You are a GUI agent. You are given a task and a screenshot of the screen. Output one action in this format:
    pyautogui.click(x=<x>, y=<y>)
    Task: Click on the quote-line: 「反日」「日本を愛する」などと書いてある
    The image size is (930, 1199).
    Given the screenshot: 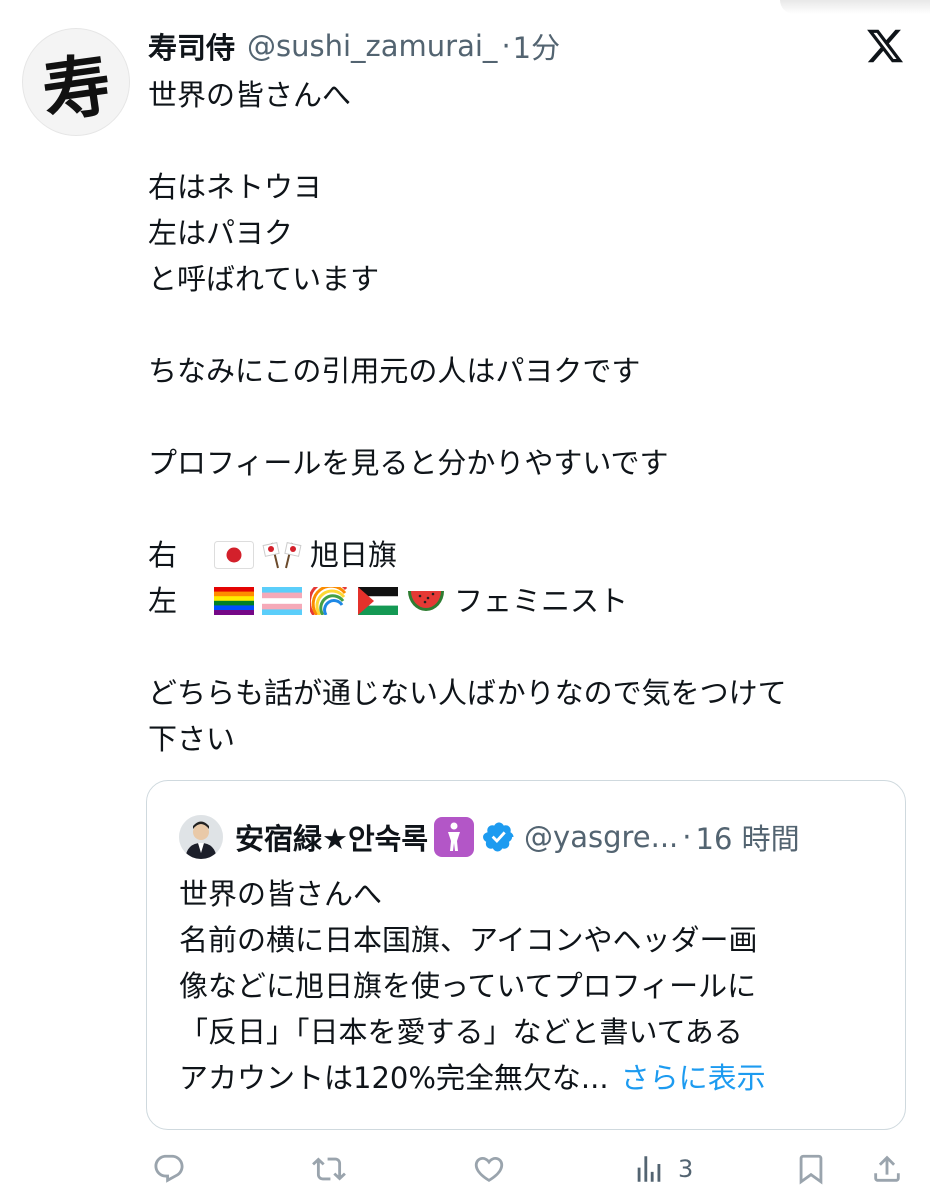 What is the action you would take?
    pyautogui.click(x=461, y=1032)
    